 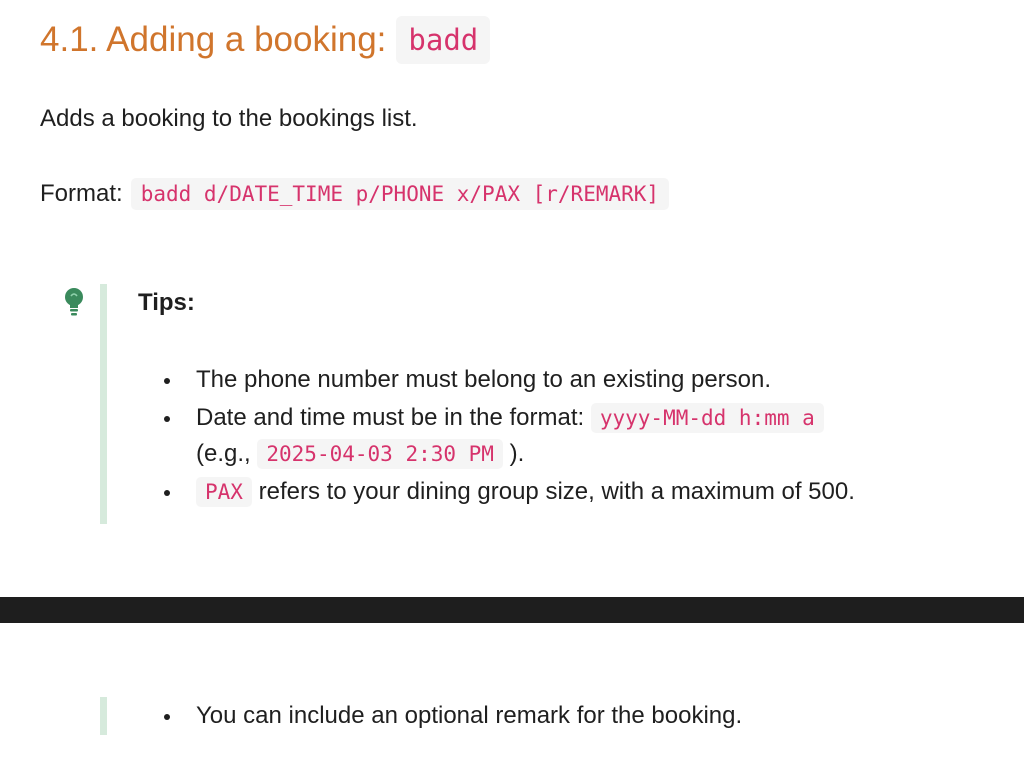 I want to click on tip-line: (e.g., 2025-04-03 2:30 PM )., so click(x=608, y=454).